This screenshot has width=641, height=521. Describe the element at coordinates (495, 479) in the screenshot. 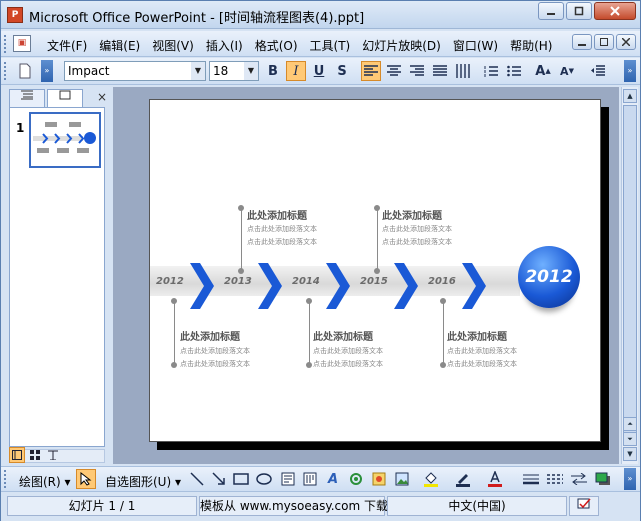

I see `font-color-button` at that location.